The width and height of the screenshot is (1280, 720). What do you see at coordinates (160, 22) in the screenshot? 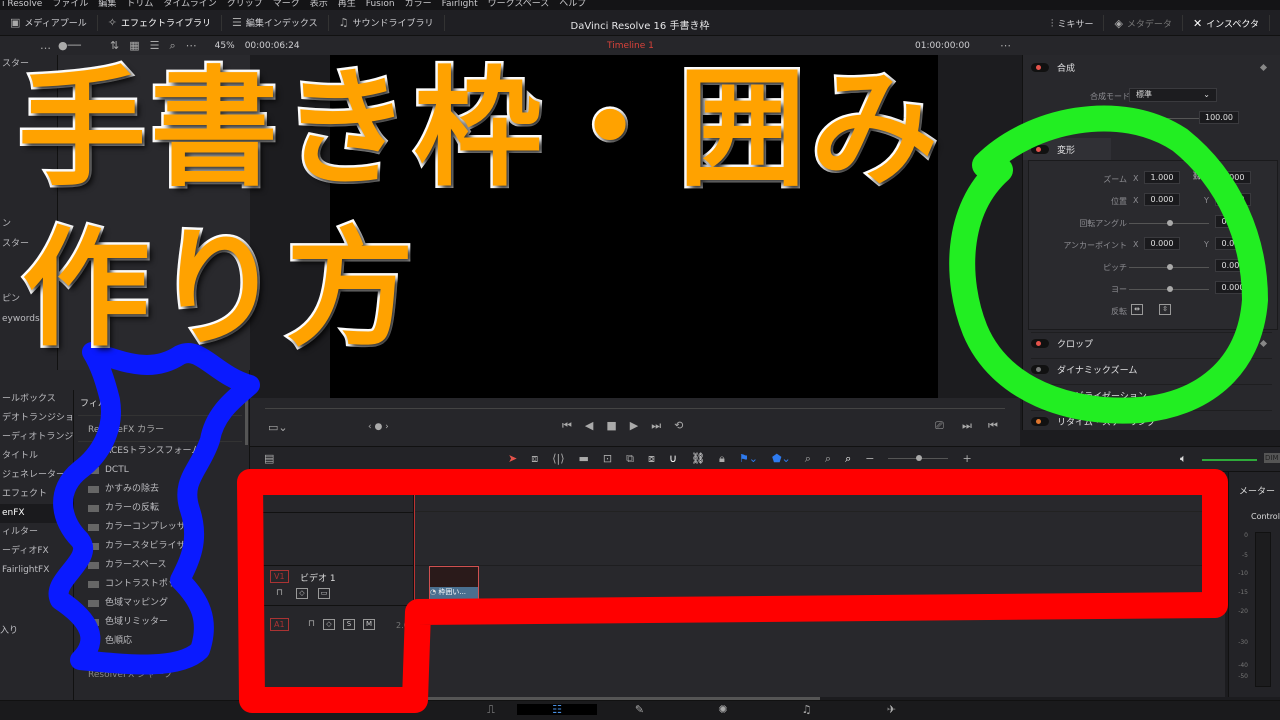
I see `effects-library-button: ✧ エフェクトライブラリ` at bounding box center [160, 22].